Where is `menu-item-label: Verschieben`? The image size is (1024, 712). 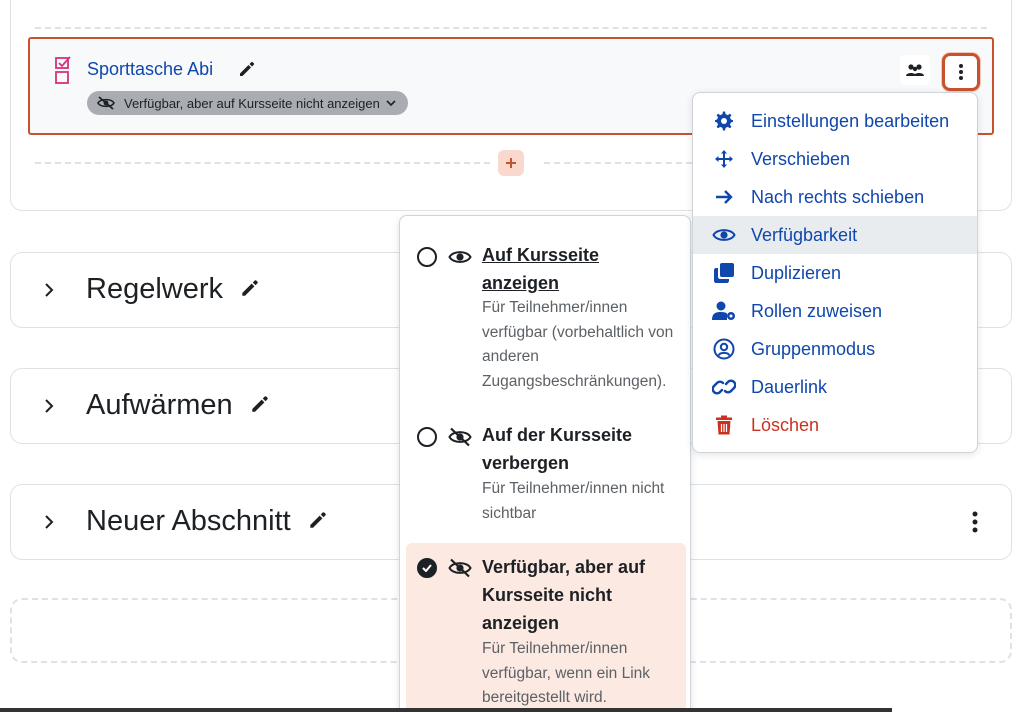 menu-item-label: Verschieben is located at coordinates (801, 158).